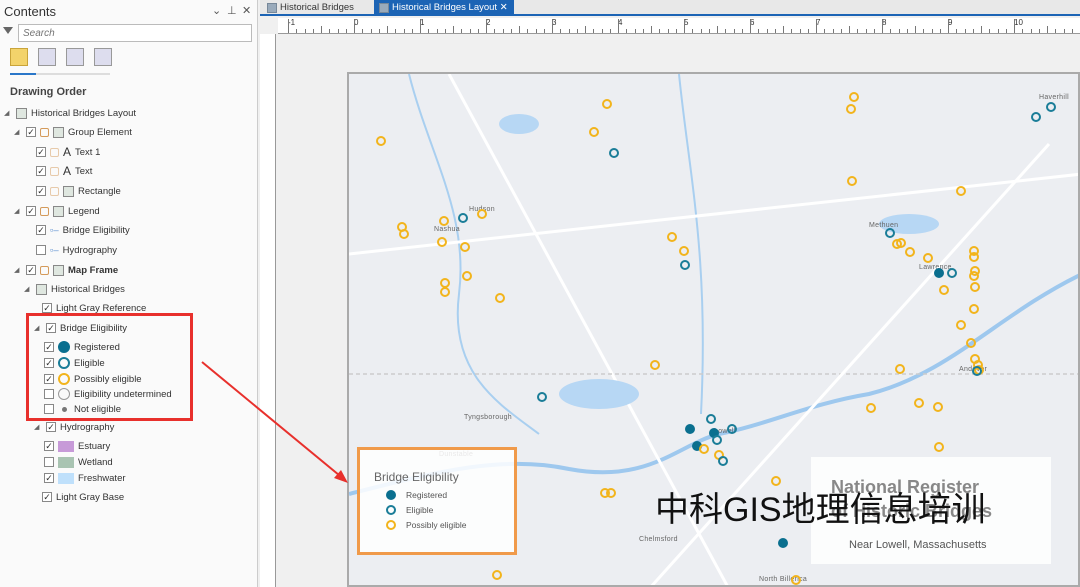 The image size is (1080, 587). What do you see at coordinates (246, 10) in the screenshot?
I see `close-icon: ✕` at bounding box center [246, 10].